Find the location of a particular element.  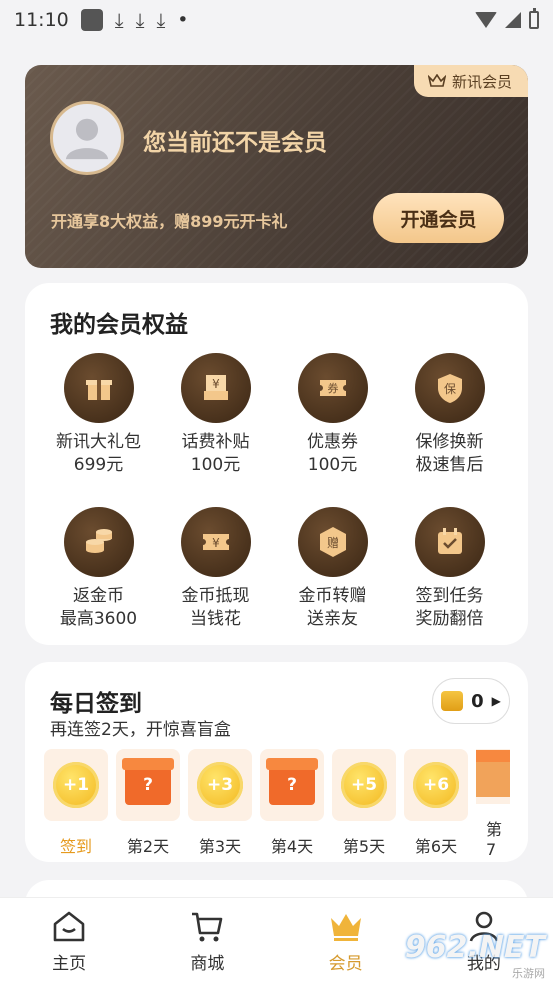

benefit-item: 返金币 最高3600 is located at coordinates (98, 569).